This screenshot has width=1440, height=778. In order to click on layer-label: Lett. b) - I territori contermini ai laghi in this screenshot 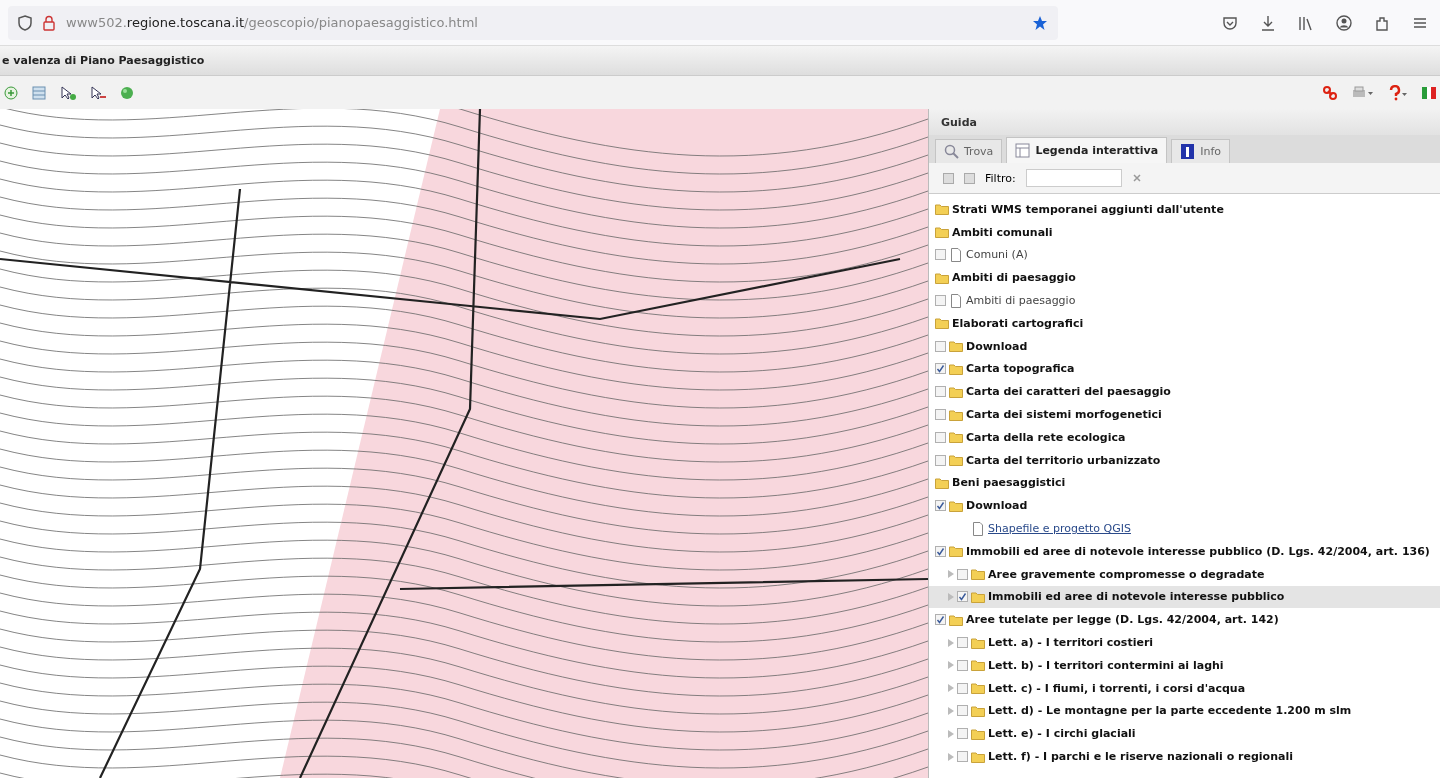, I will do `click(1106, 665)`.